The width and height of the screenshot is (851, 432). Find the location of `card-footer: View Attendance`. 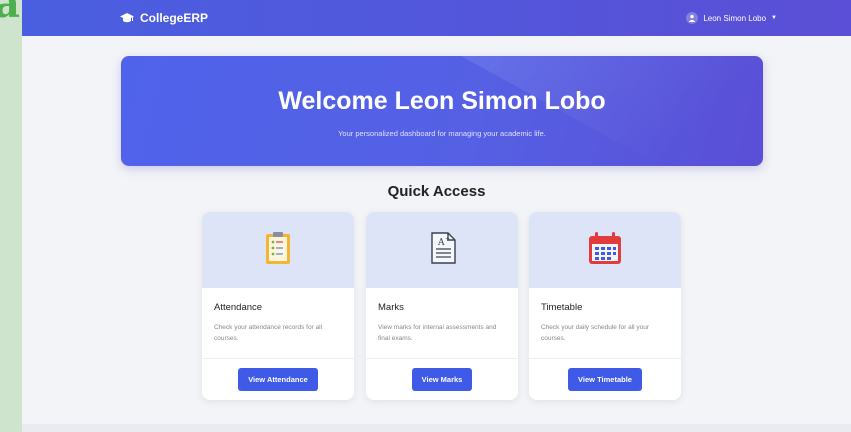

card-footer: View Attendance is located at coordinates (278, 379).